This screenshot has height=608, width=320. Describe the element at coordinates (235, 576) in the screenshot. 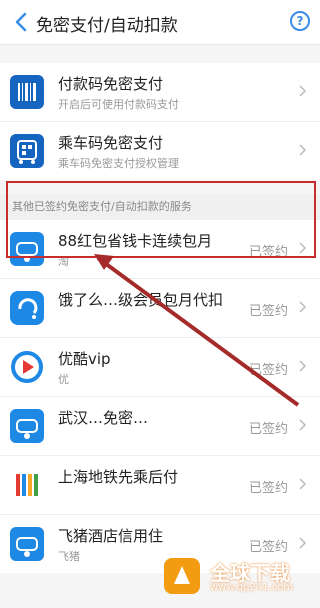

I see `watermark: 全球下载 www.qq241.com` at that location.